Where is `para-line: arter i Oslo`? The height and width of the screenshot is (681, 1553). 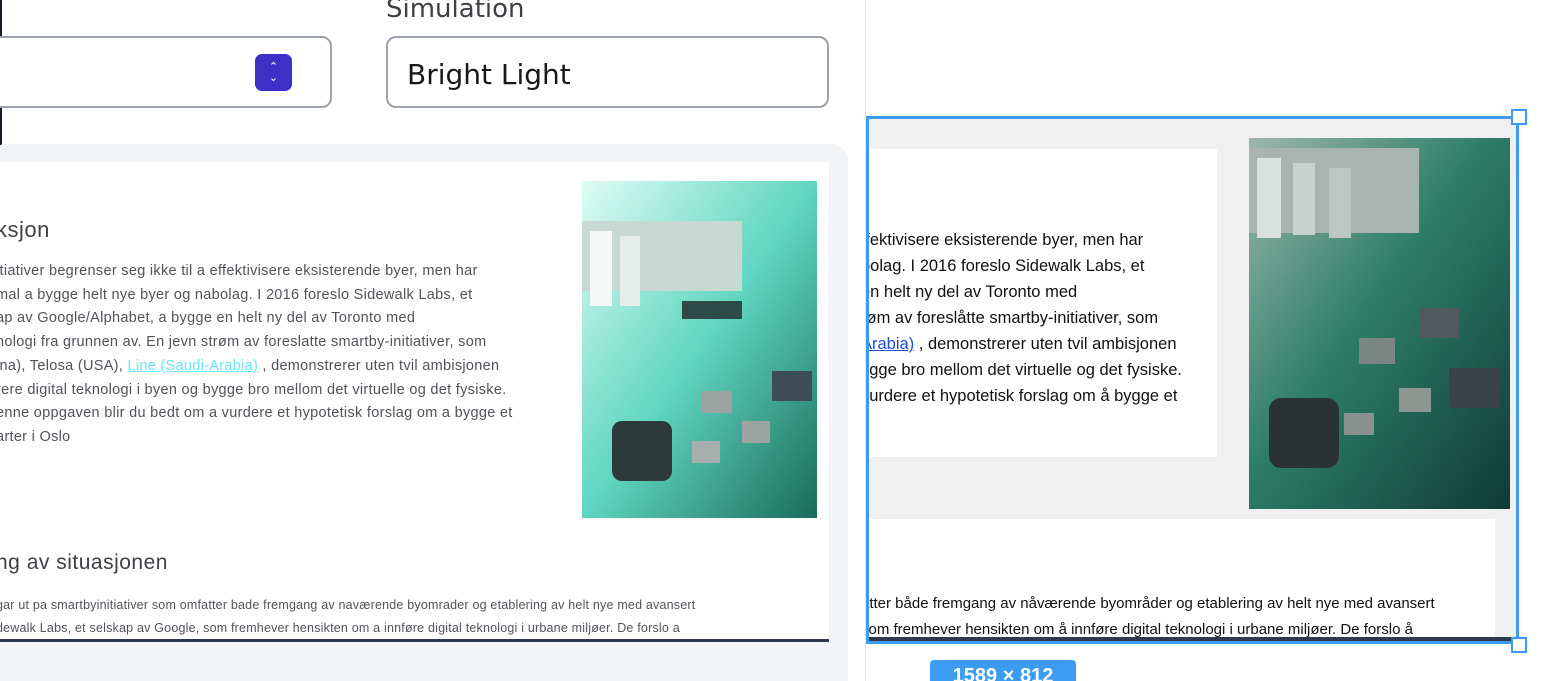 para-line: arter i Oslo is located at coordinates (35, 436).